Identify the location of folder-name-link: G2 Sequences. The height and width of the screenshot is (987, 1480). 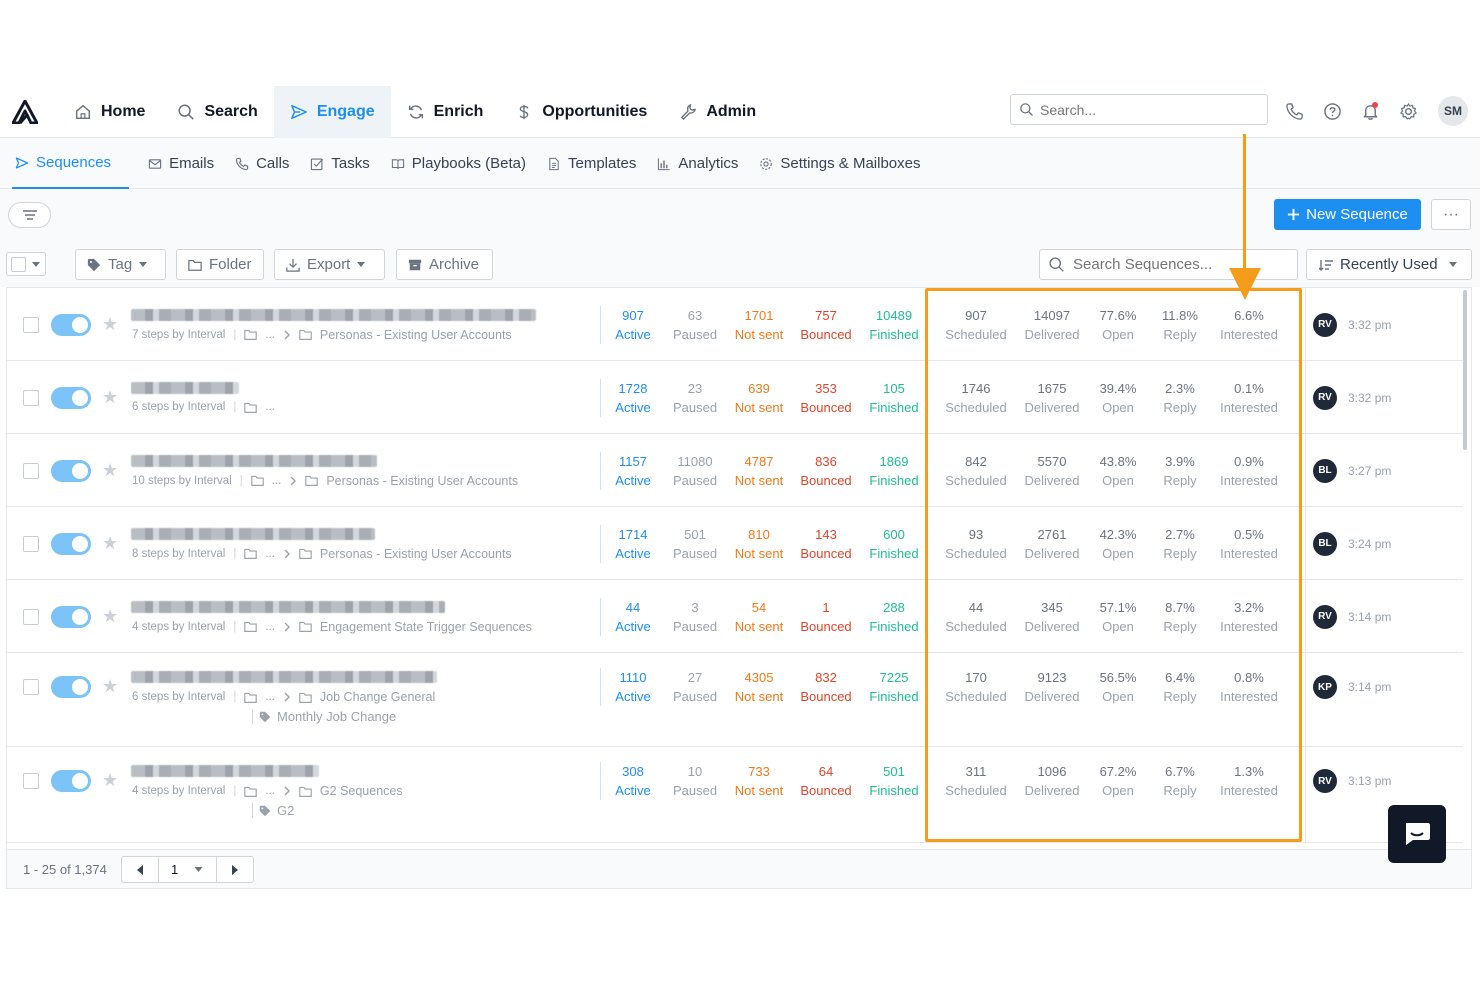
(361, 791).